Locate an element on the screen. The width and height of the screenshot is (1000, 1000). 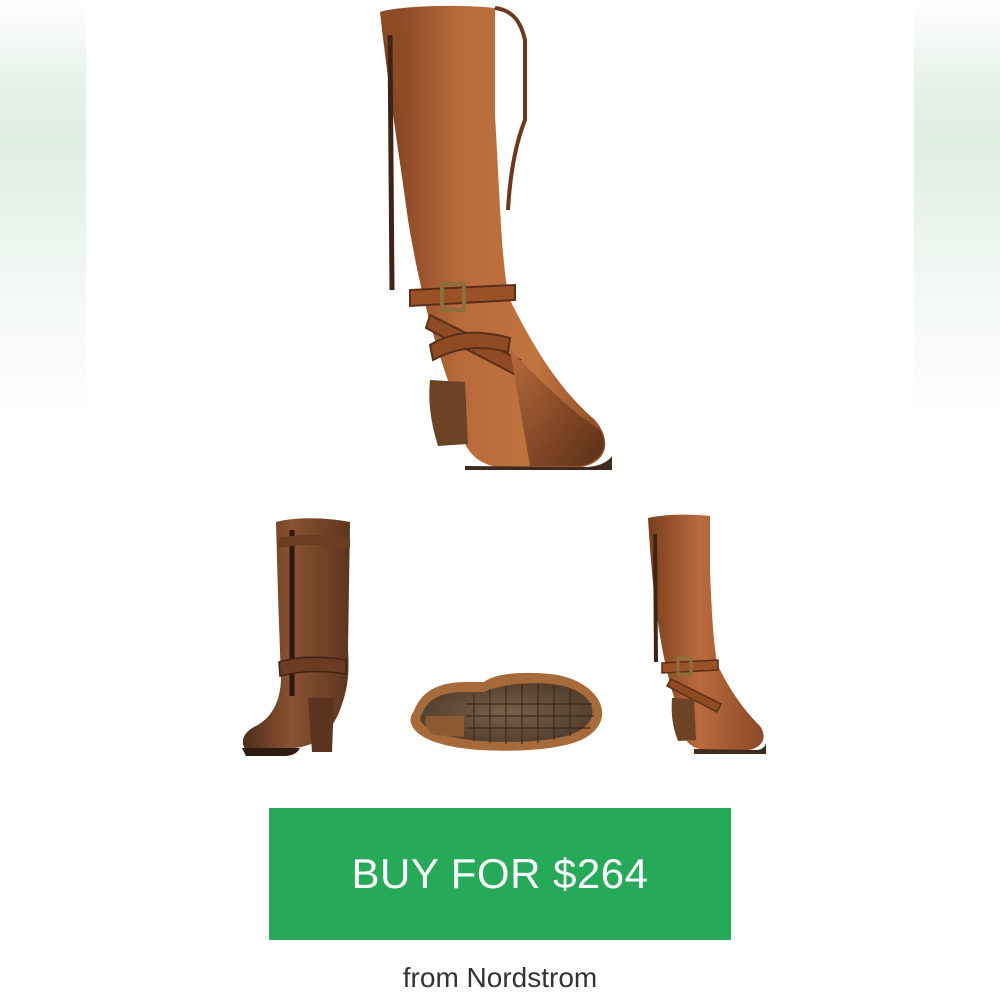
back-boot-heel is located at coordinates (321, 725).